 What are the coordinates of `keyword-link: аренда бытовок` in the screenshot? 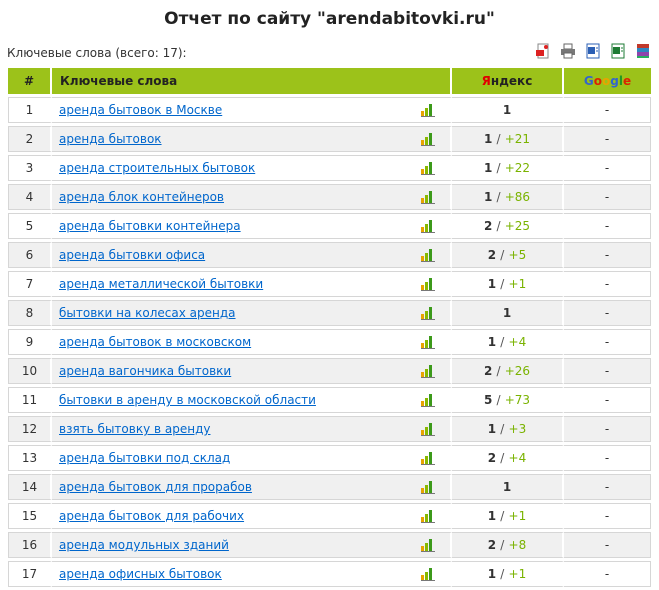 It's located at (110, 139).